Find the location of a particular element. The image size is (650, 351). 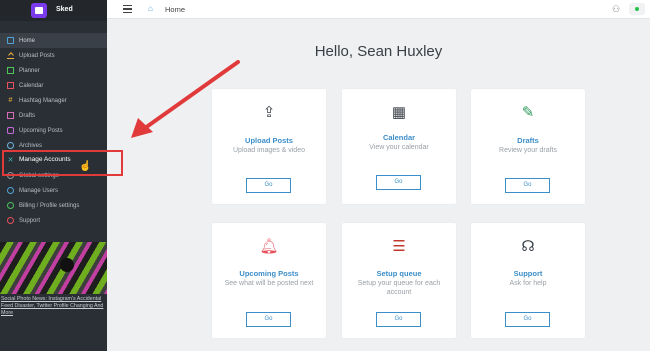

annotation-arrow is located at coordinates (185, 99).